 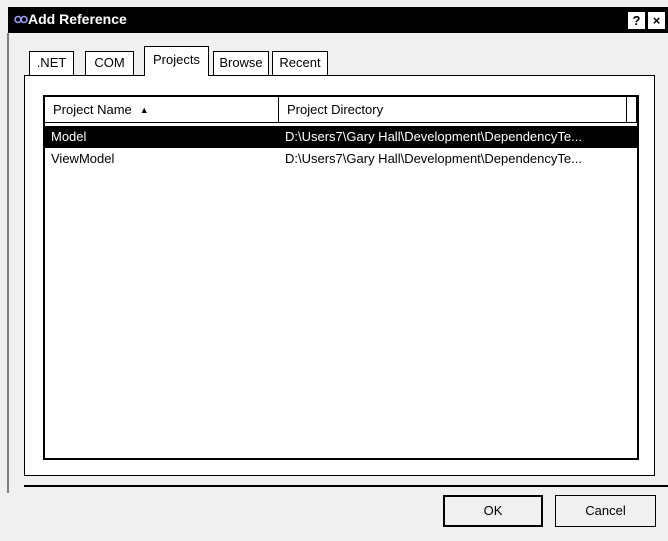 What do you see at coordinates (335, 109) in the screenshot?
I see `column-header-label: Project Directory` at bounding box center [335, 109].